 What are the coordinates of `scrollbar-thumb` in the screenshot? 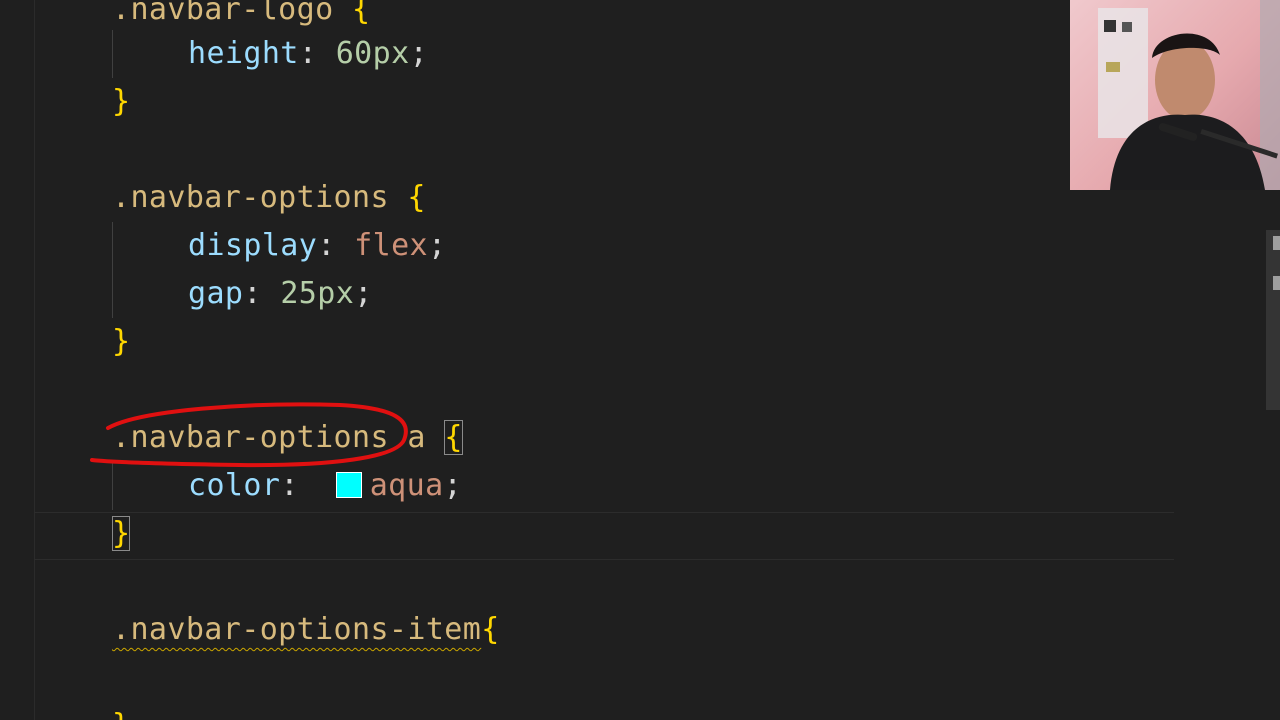 It's located at (1273, 320).